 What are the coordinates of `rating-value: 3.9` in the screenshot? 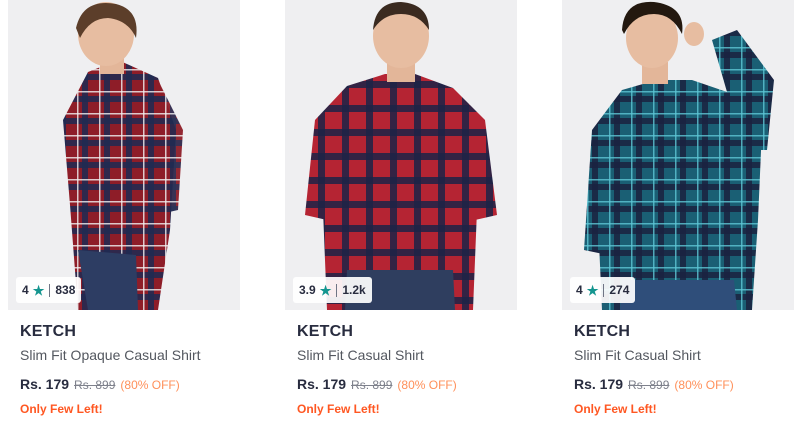 It's located at (307, 290).